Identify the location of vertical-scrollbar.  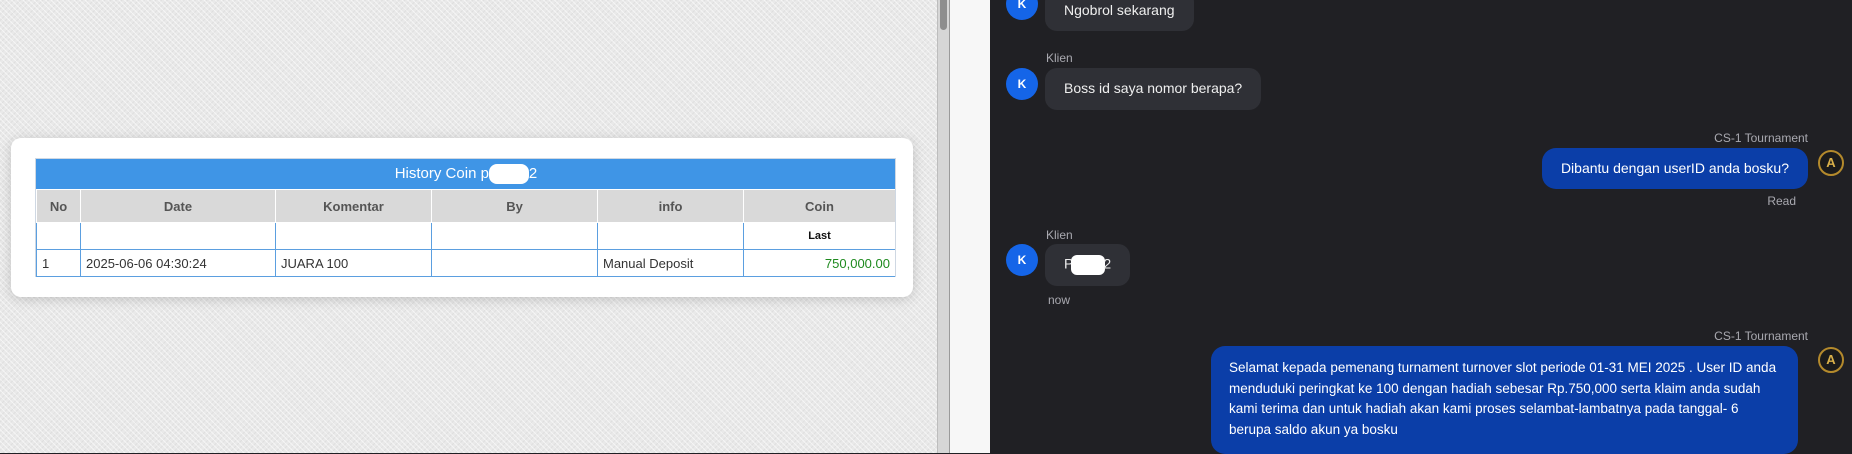
(943, 226).